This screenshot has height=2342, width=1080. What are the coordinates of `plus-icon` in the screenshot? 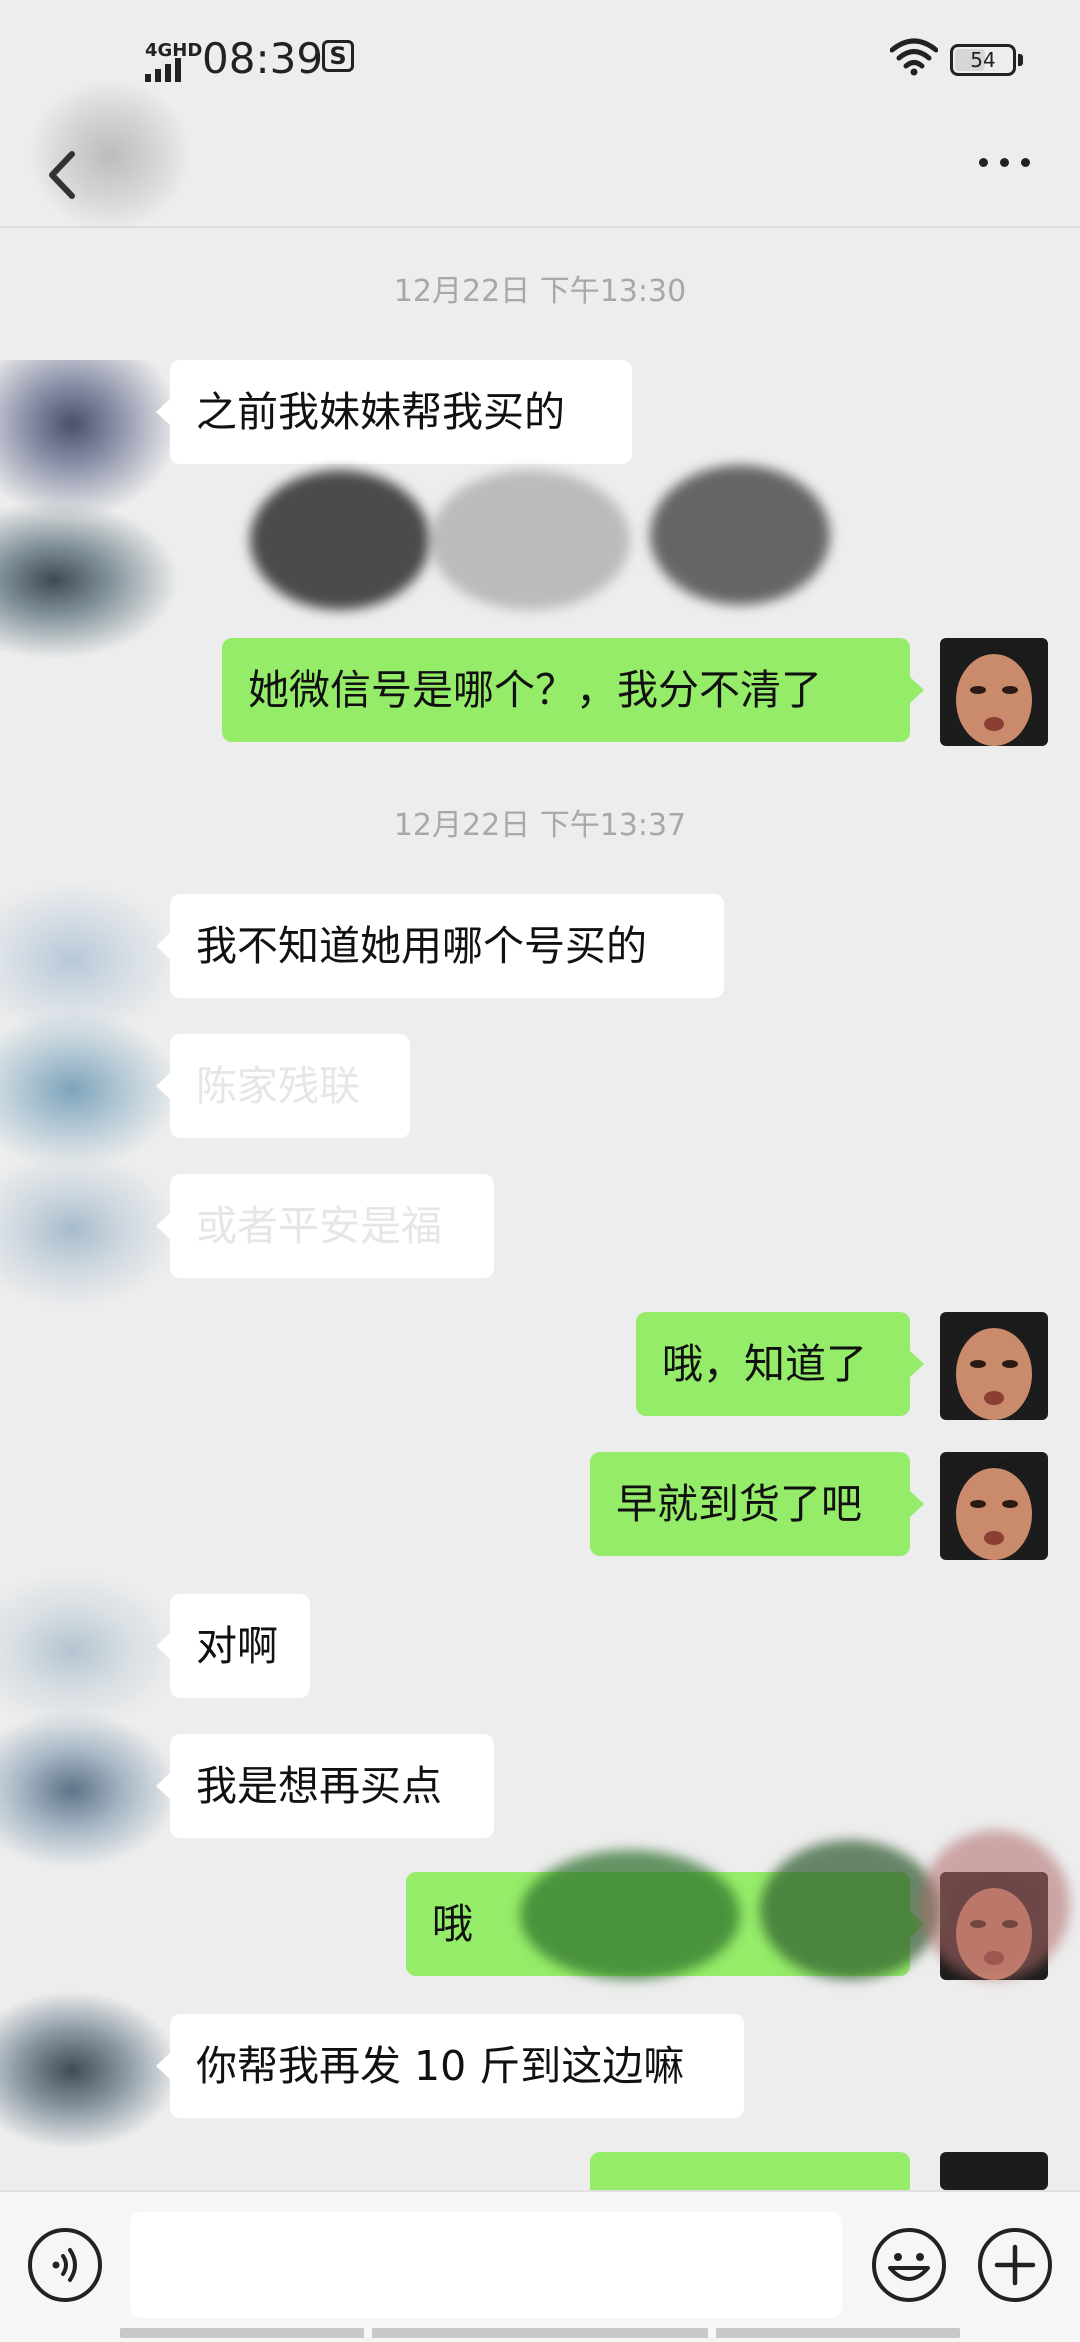 It's located at (1015, 2265).